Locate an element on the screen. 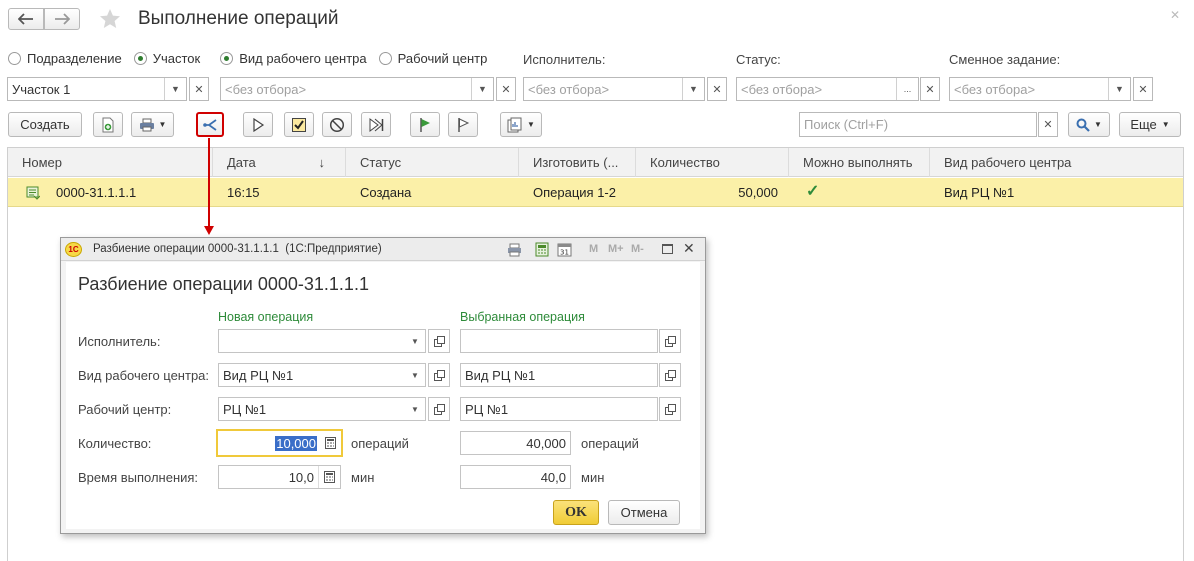 Image resolution: width=1194 pixels, height=561 pixels. split-icon is located at coordinates (210, 124).